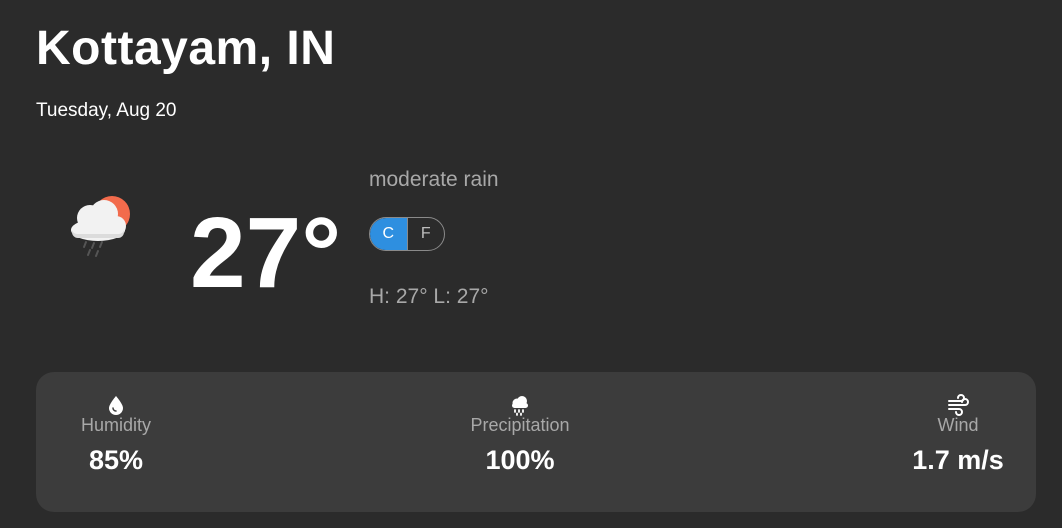 Image resolution: width=1062 pixels, height=528 pixels. What do you see at coordinates (434, 179) in the screenshot?
I see `condition-text: moderate rain` at bounding box center [434, 179].